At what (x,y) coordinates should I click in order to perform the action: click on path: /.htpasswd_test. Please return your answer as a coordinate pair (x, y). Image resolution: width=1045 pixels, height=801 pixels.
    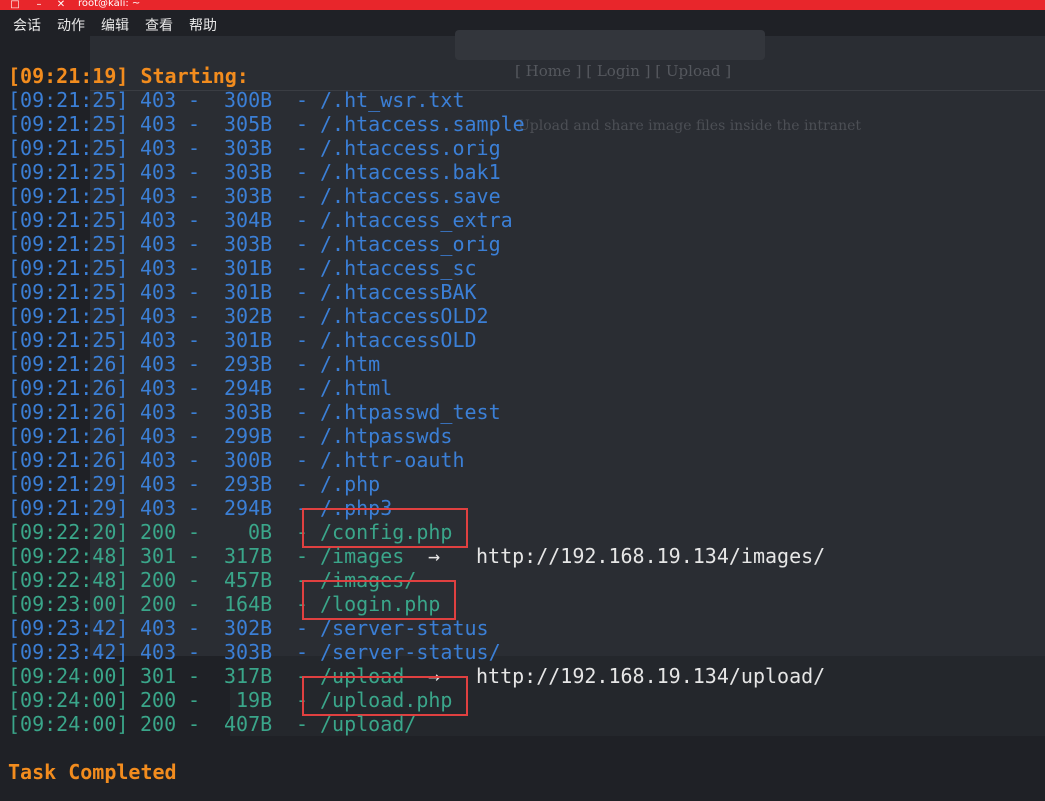
    Looking at the image, I should click on (410, 412).